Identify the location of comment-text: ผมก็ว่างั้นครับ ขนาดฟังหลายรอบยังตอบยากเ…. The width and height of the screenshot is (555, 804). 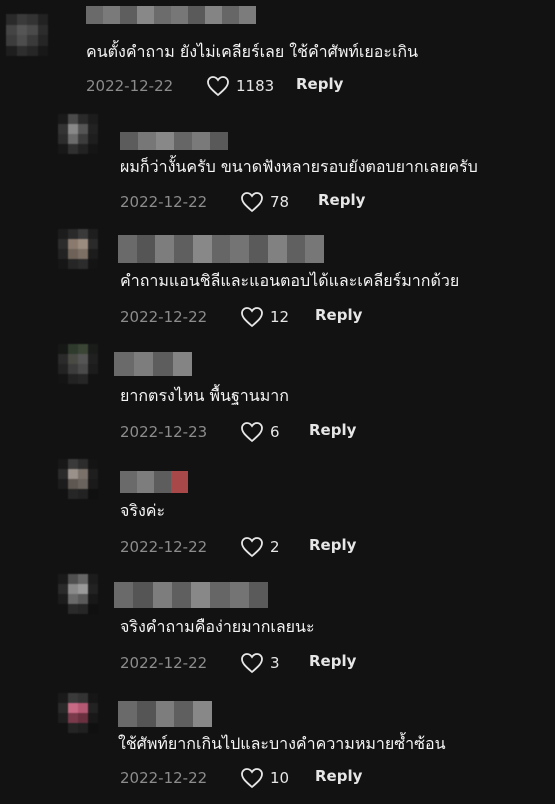
(299, 166).